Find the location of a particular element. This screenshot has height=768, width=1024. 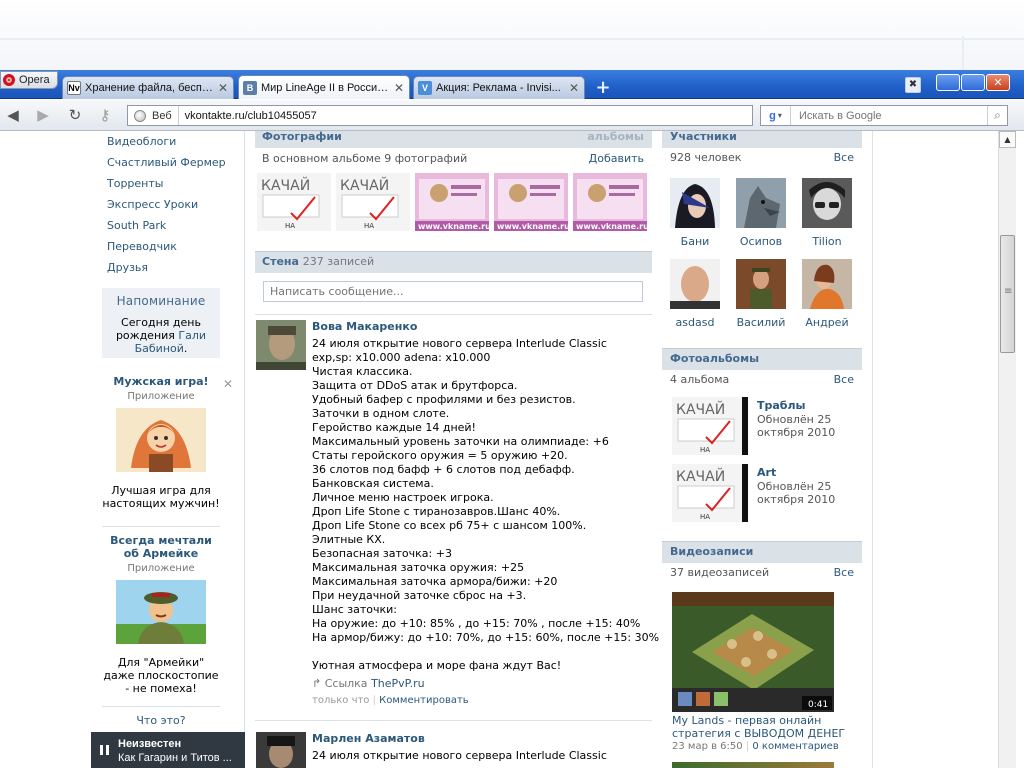

members-title: Участники is located at coordinates (703, 137).